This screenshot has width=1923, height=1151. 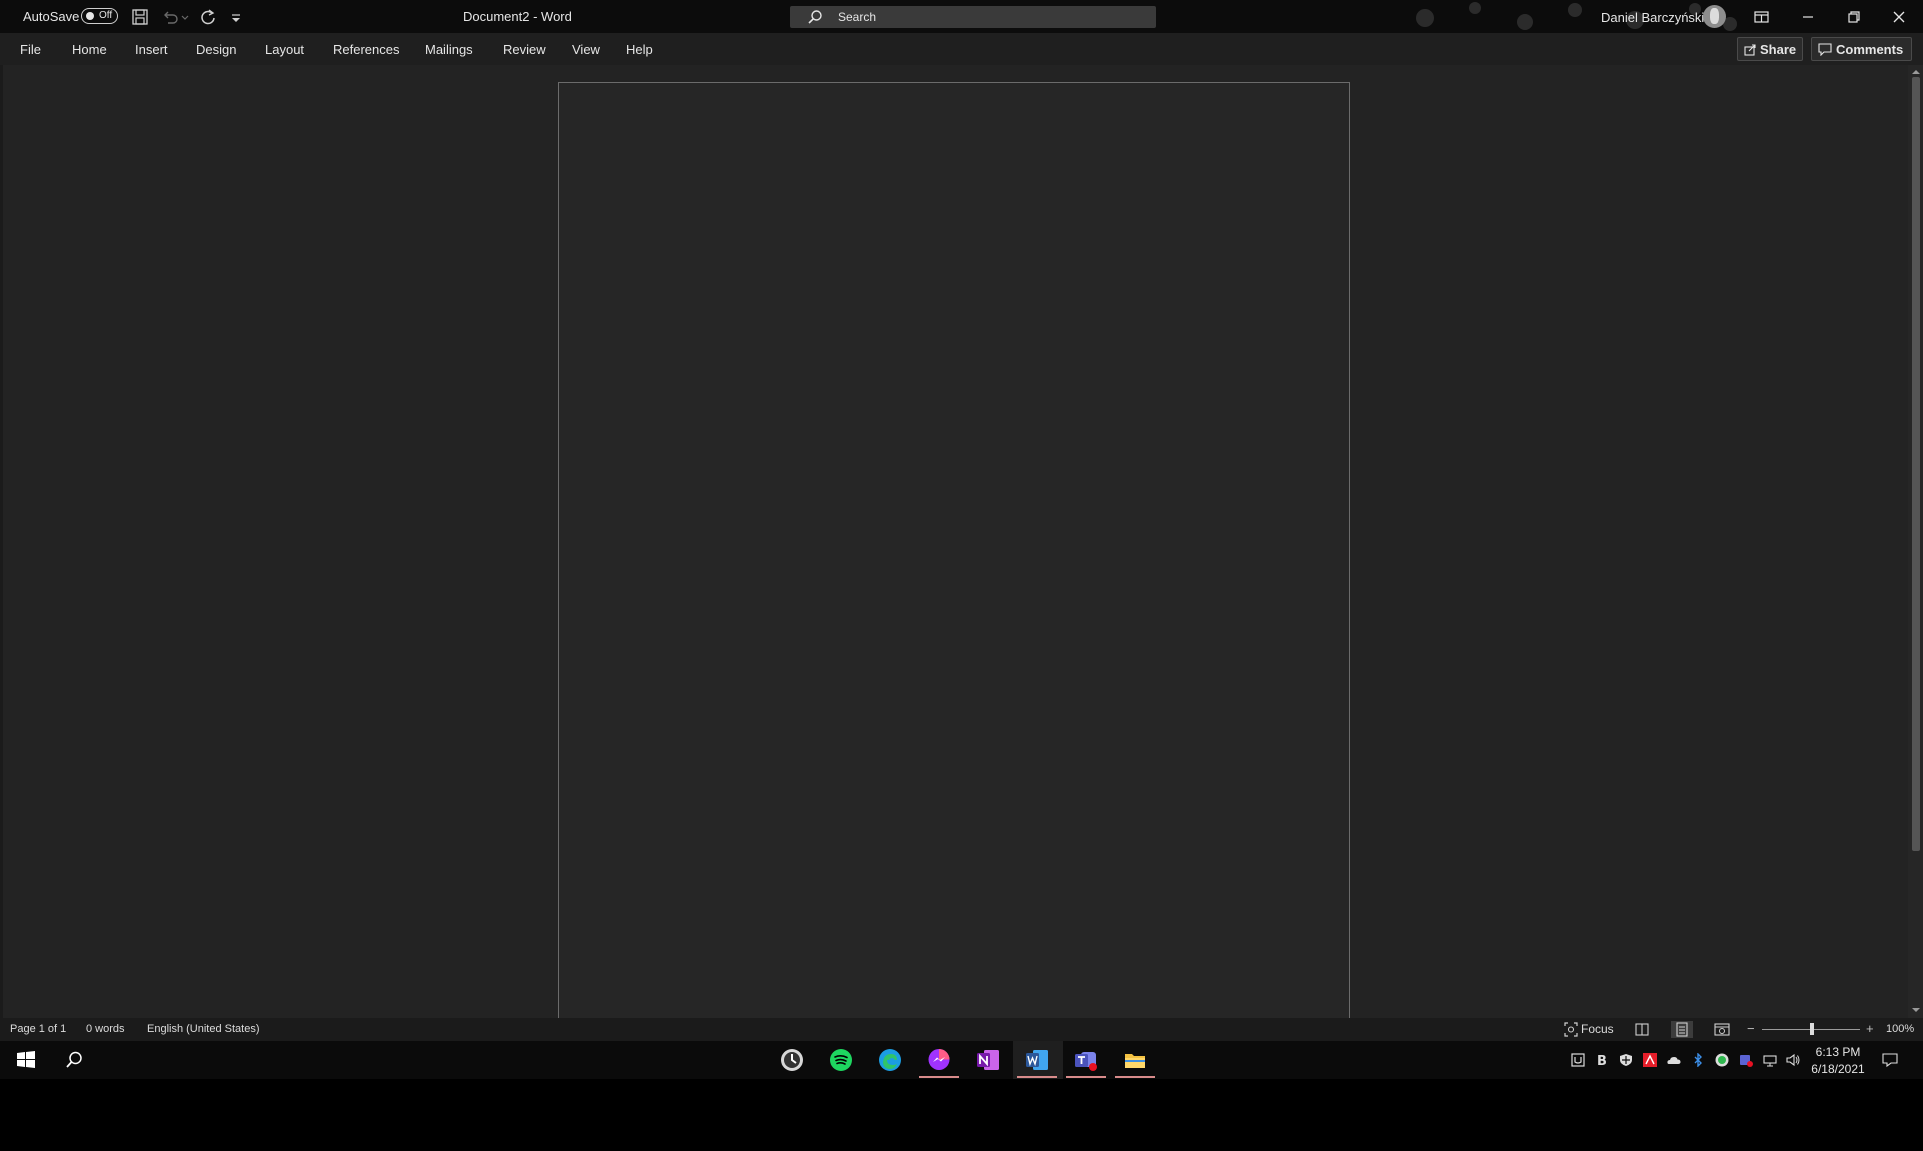 What do you see at coordinates (939, 1077) in the screenshot?
I see `messenger-running-indicator` at bounding box center [939, 1077].